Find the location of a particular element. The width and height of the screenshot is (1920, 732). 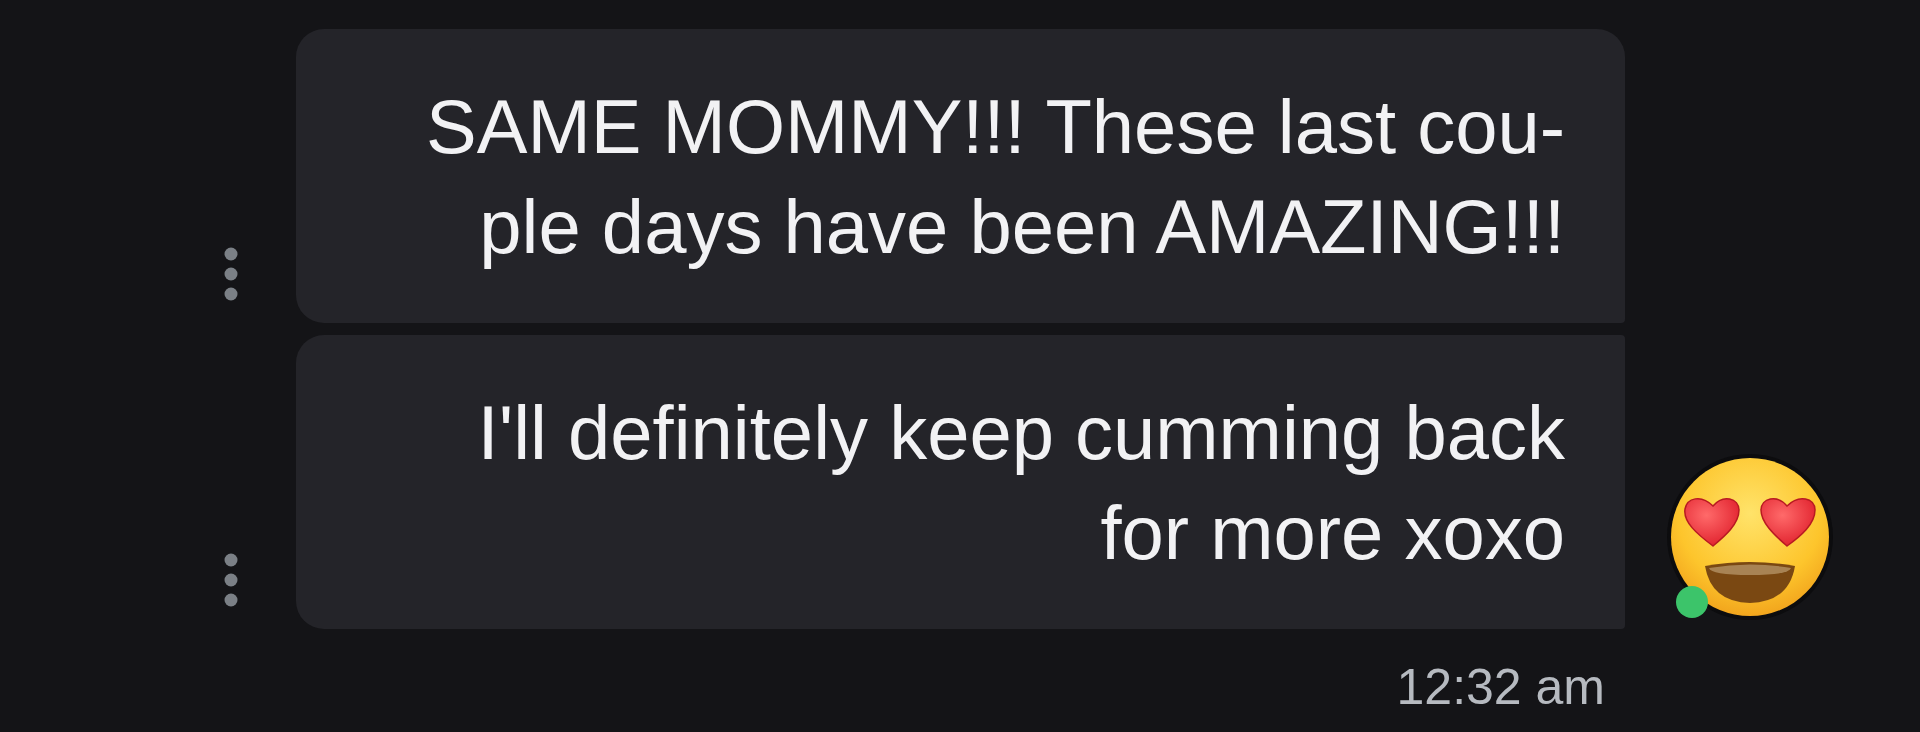

message-timestamp: 12:32 am is located at coordinates (1500, 687).